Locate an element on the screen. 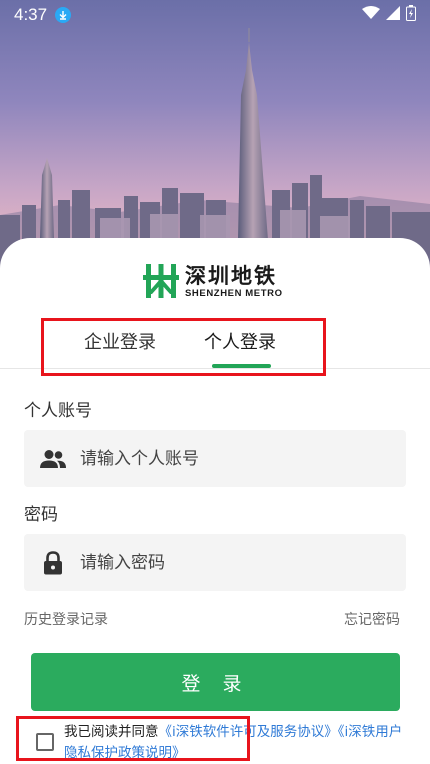 The height and width of the screenshot is (764, 430). brand-name-en: SHENZHEN METRO is located at coordinates (234, 293).